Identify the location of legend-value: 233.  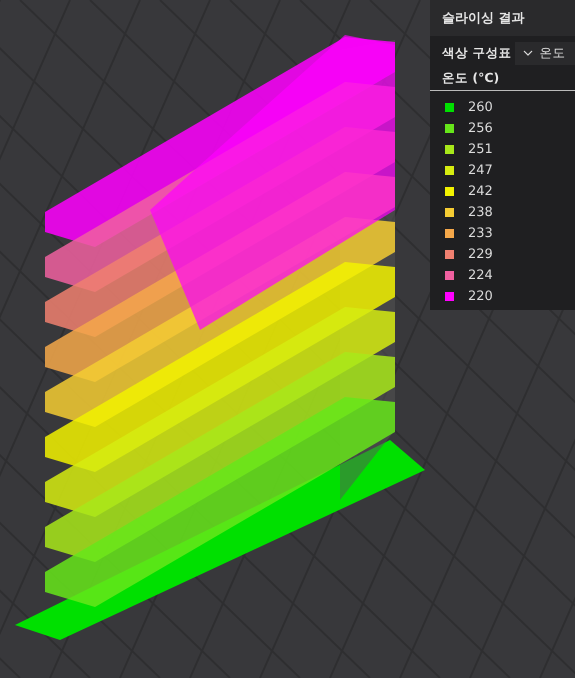
(480, 233).